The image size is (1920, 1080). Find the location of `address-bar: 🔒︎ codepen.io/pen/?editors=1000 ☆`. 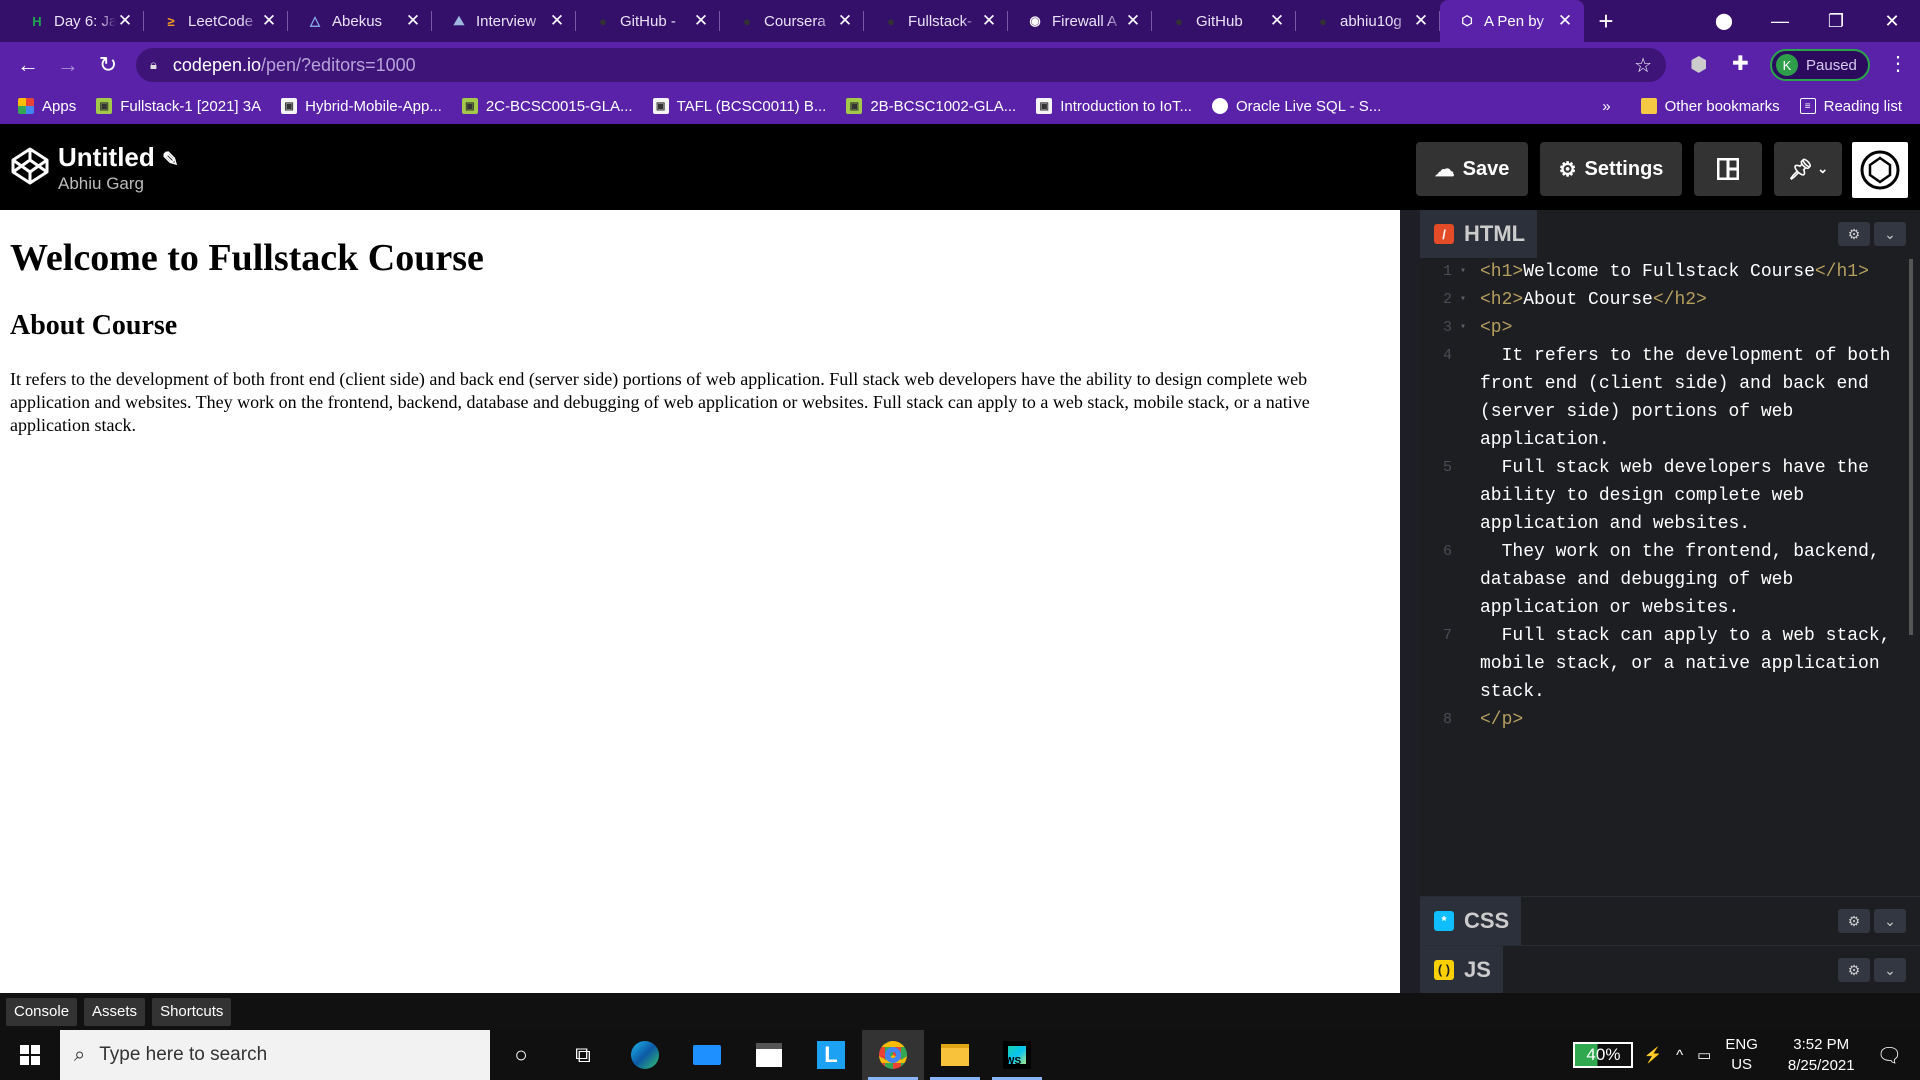

address-bar: 🔒︎ codepen.io/pen/?editors=1000 ☆ is located at coordinates (901, 65).